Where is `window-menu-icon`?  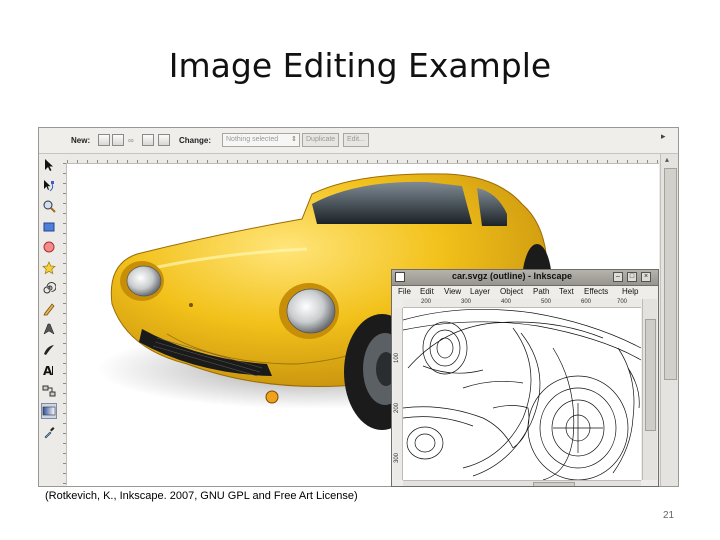
window-menu-icon is located at coordinates (400, 277).